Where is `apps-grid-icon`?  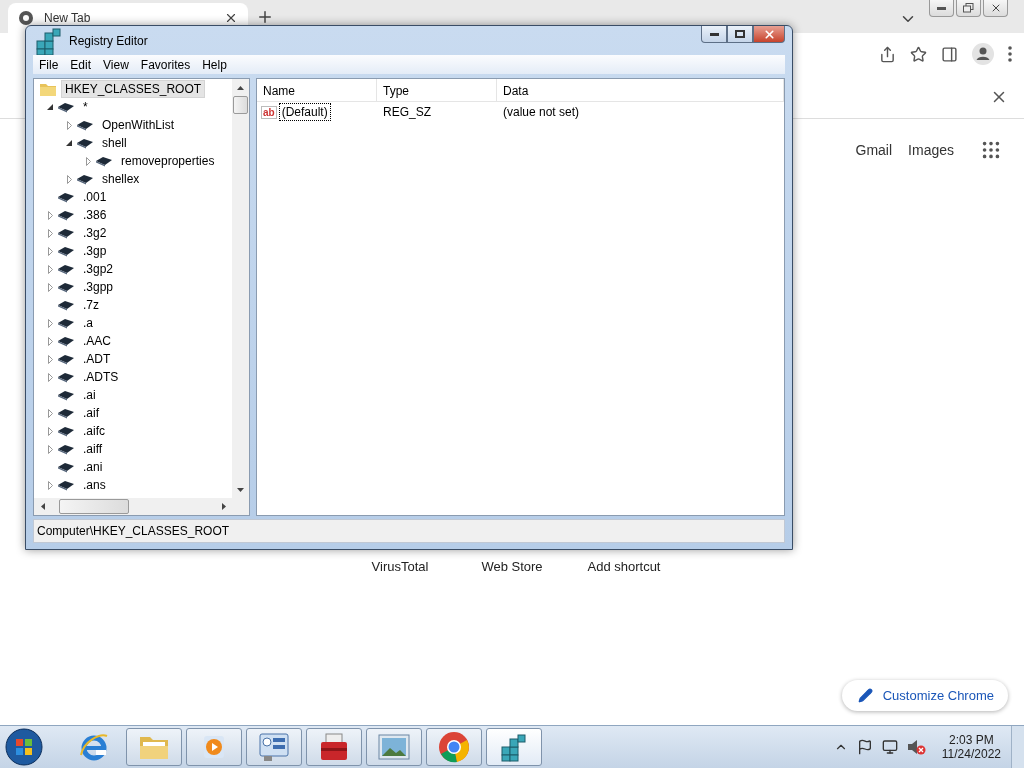 apps-grid-icon is located at coordinates (991, 150).